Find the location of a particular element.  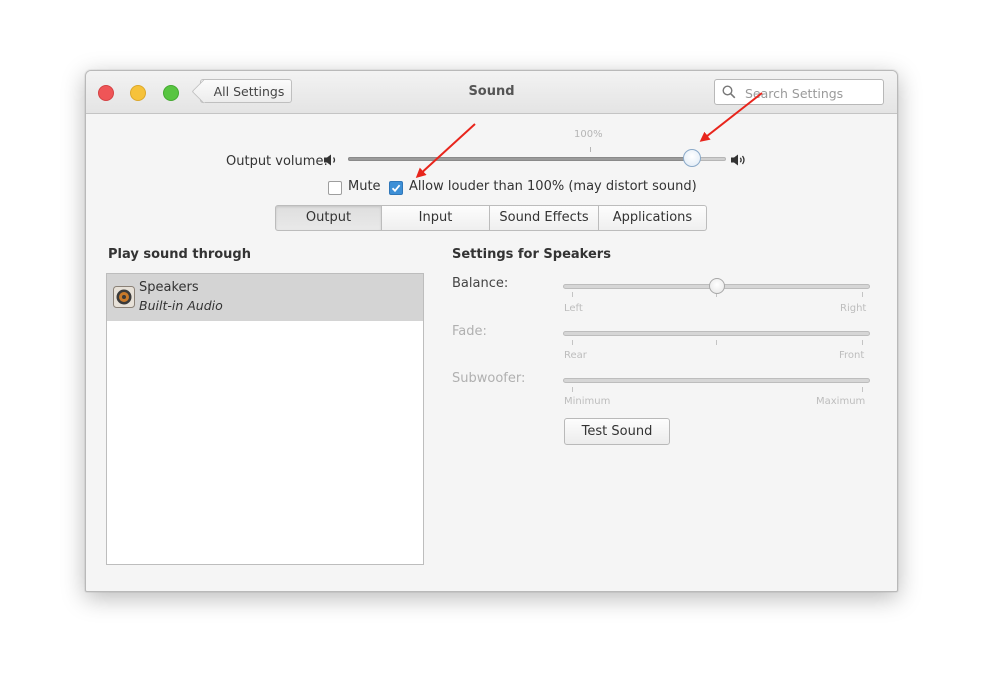

search-box is located at coordinates (799, 92).